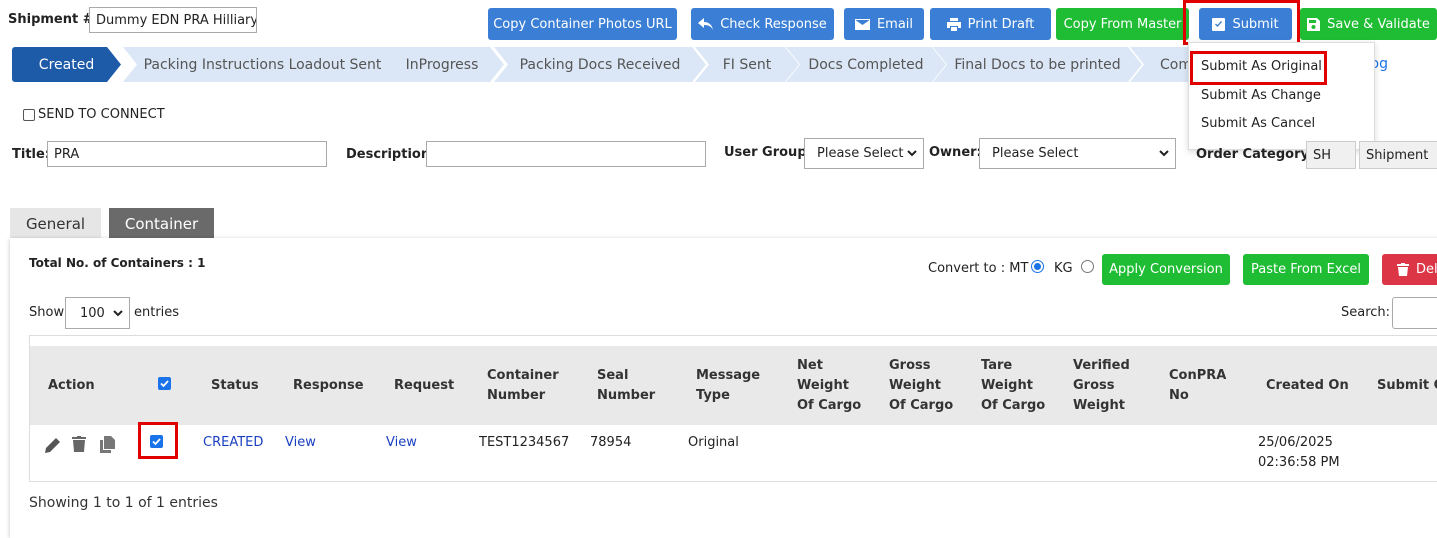  I want to click on header-net-weight: Net Weight Of Cargo, so click(829, 386).